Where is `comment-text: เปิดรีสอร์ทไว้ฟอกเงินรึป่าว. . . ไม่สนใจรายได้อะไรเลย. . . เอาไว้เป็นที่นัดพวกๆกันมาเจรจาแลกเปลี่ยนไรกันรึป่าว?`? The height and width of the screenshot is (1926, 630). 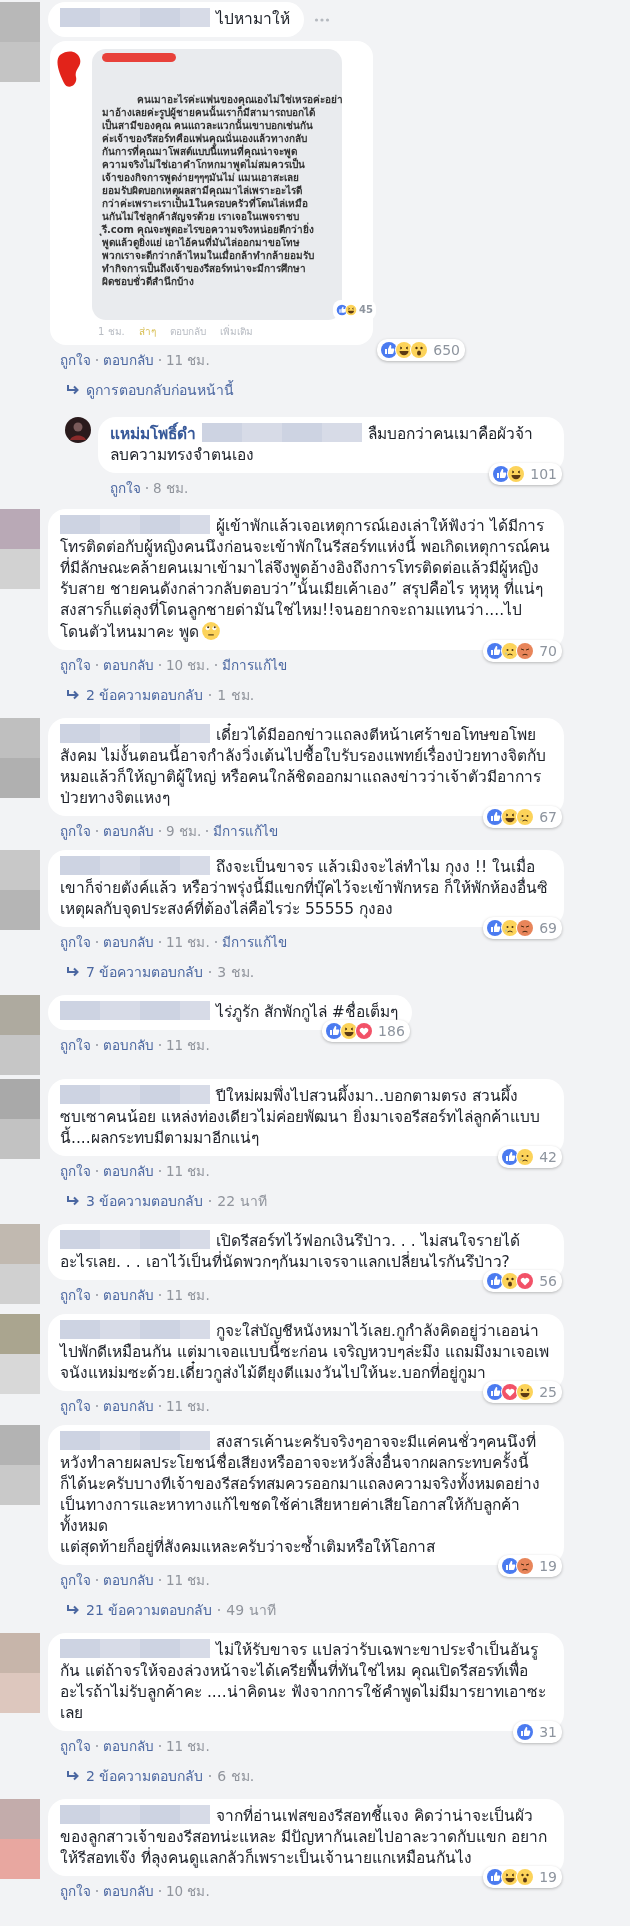 comment-text: เปิดรีสอร์ทไว้ฟอกเงินรึป่าว. . . ไม่สนใจรายได้อะไรเลย. . . เอาไว้เป็นที่นัดพวกๆกันมาเจรจาแลกเปลี่ยนไรกันรึป่าว? is located at coordinates (290, 1251).